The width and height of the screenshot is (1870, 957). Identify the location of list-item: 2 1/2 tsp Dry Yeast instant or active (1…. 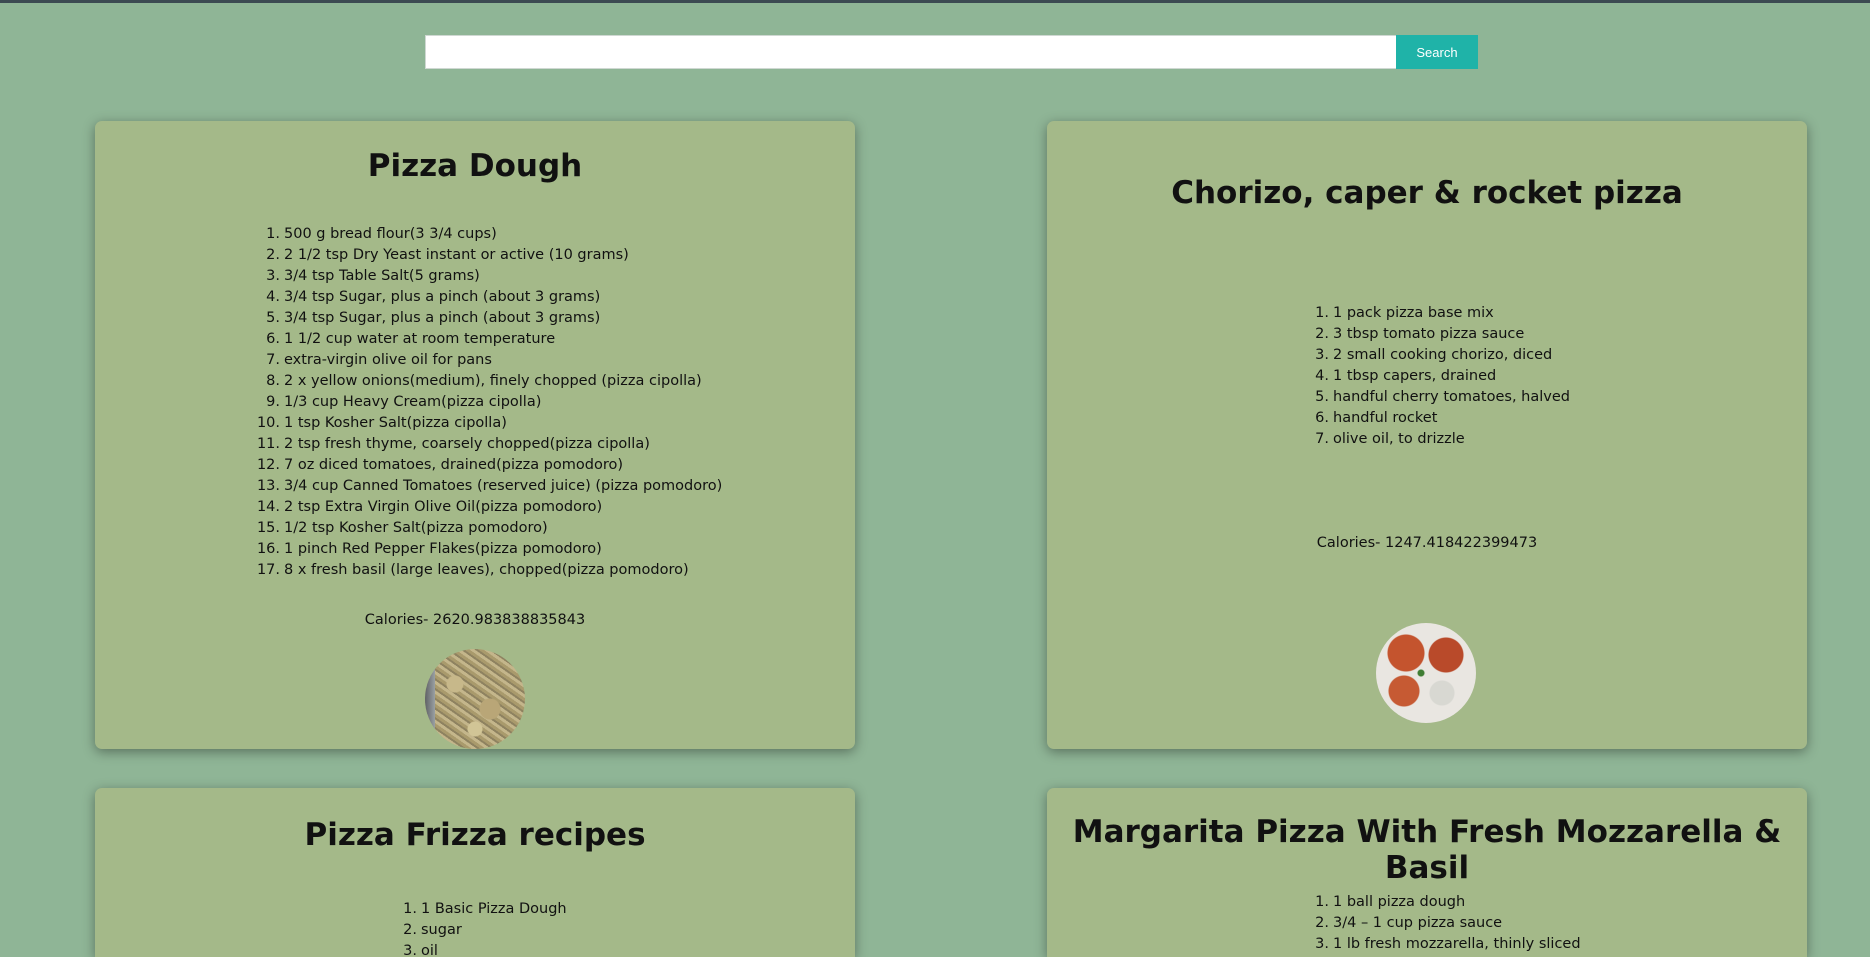
(437, 255).